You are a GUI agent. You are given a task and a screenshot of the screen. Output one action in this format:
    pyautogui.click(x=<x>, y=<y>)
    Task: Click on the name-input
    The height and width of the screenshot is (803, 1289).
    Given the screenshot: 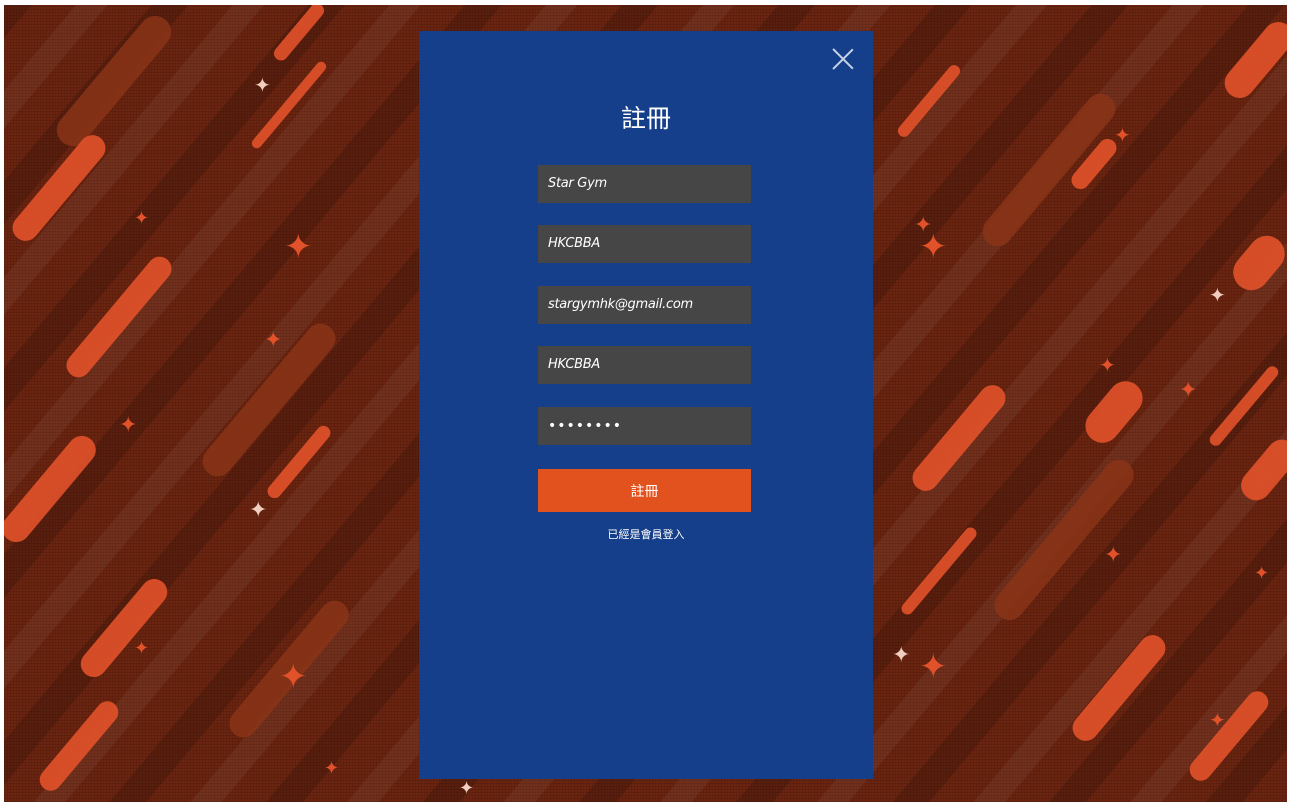 What is the action you would take?
    pyautogui.click(x=644, y=184)
    